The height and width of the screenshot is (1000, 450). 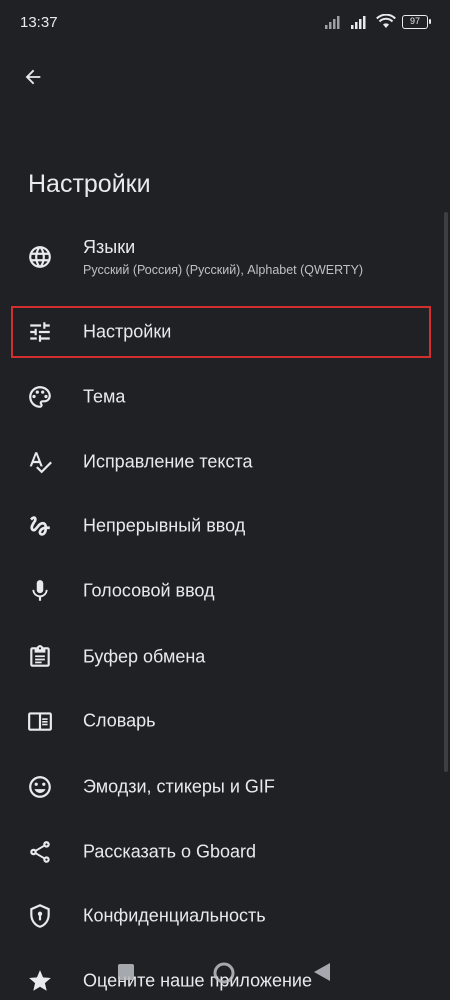 I want to click on arrow-back-icon, so click(x=33, y=77).